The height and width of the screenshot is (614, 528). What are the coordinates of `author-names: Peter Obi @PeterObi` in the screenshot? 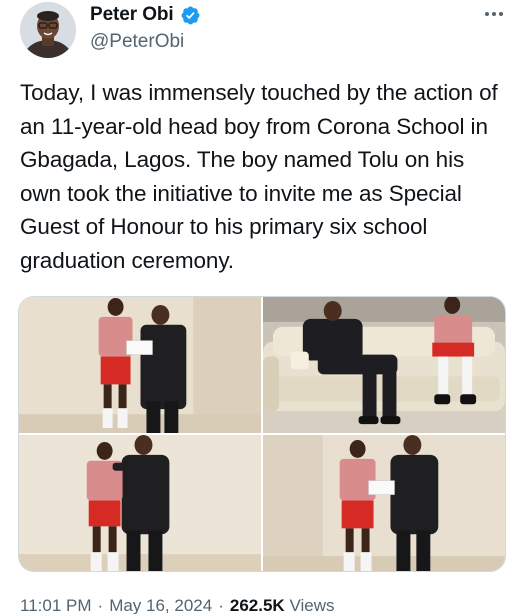 It's located at (145, 27).